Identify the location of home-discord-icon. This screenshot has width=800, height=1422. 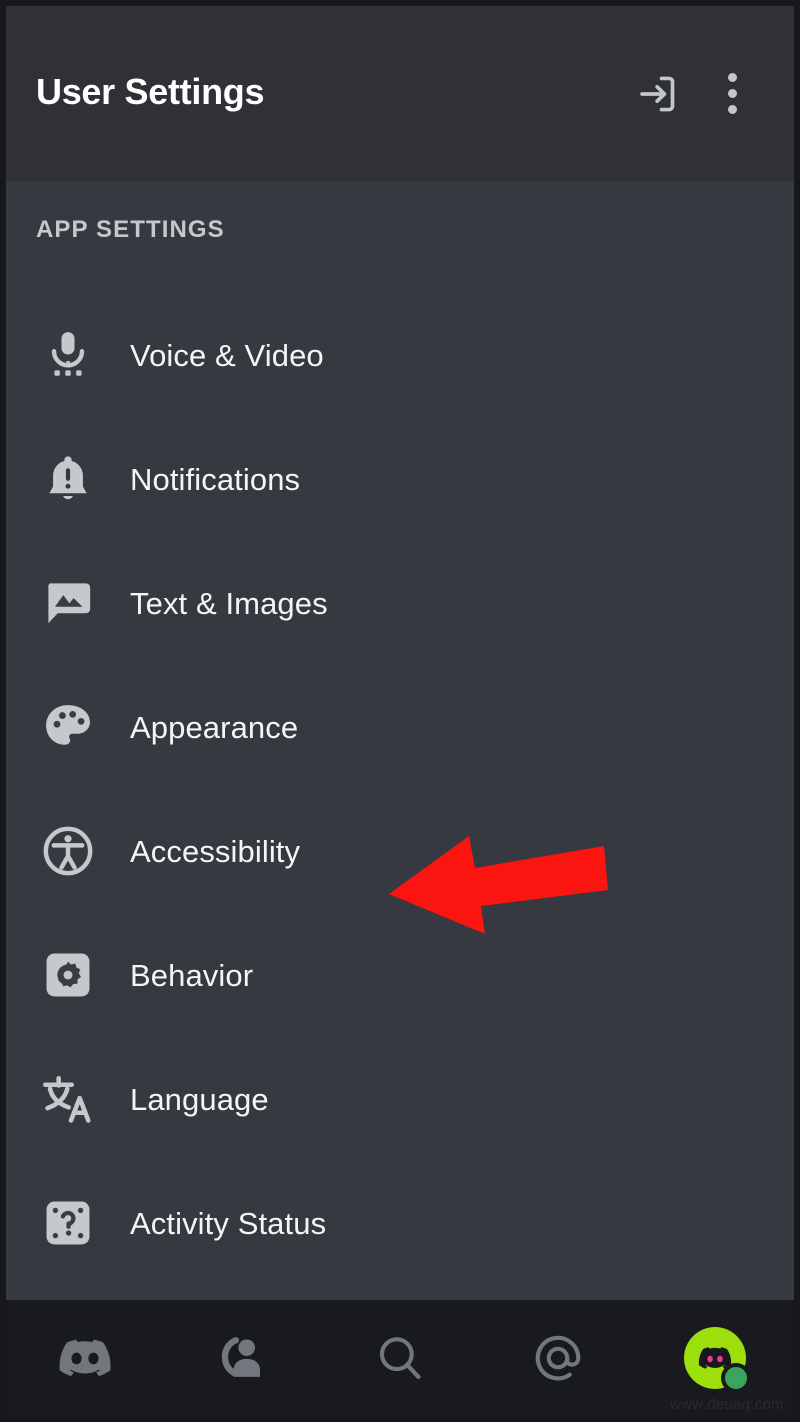
(85, 1358).